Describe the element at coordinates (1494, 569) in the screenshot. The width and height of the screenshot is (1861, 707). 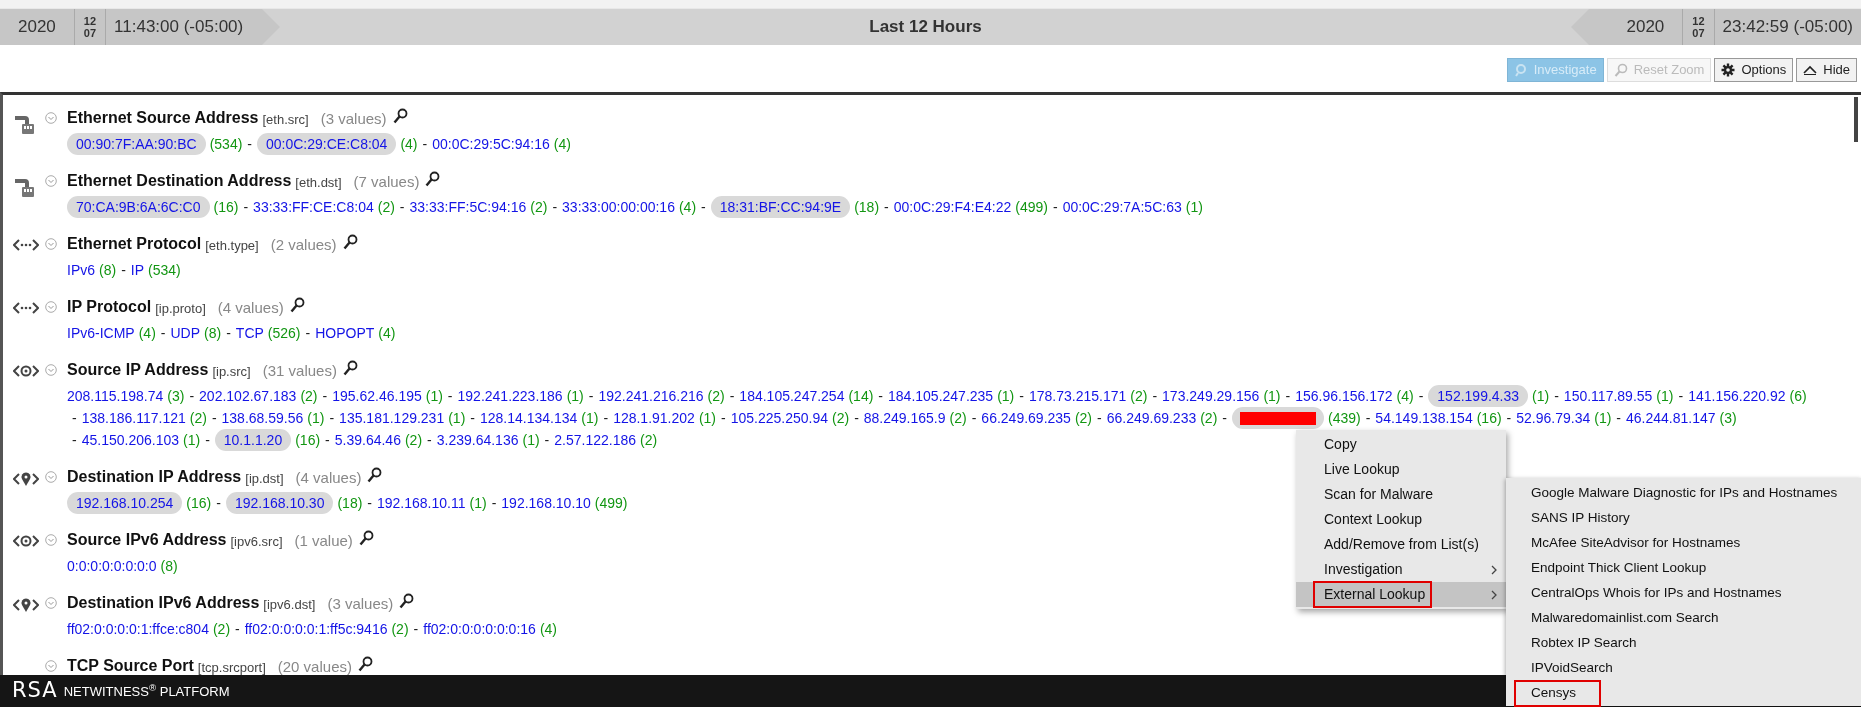
I see `chevron-right-icon` at that location.